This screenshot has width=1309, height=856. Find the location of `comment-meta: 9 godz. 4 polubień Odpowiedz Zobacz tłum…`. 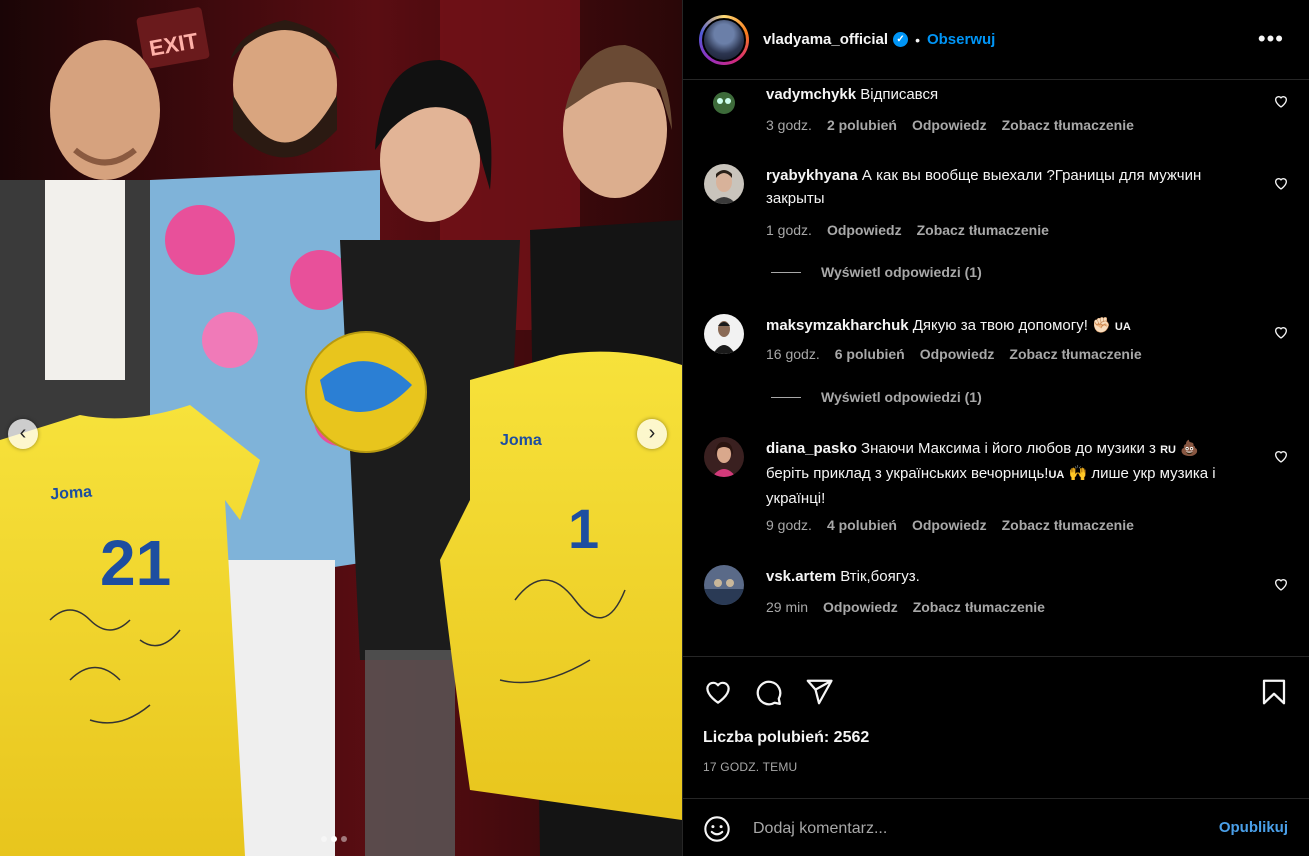

comment-meta: 9 godz. 4 polubień Odpowiedz Zobacz tłum… is located at coordinates (950, 525).